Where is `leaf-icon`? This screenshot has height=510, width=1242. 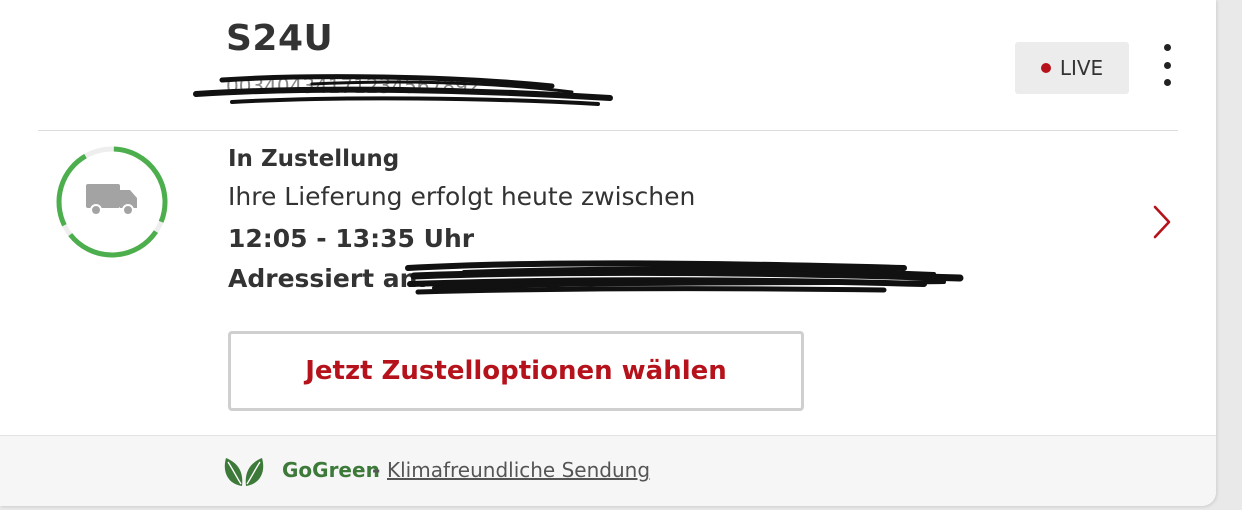
leaf-icon is located at coordinates (244, 472).